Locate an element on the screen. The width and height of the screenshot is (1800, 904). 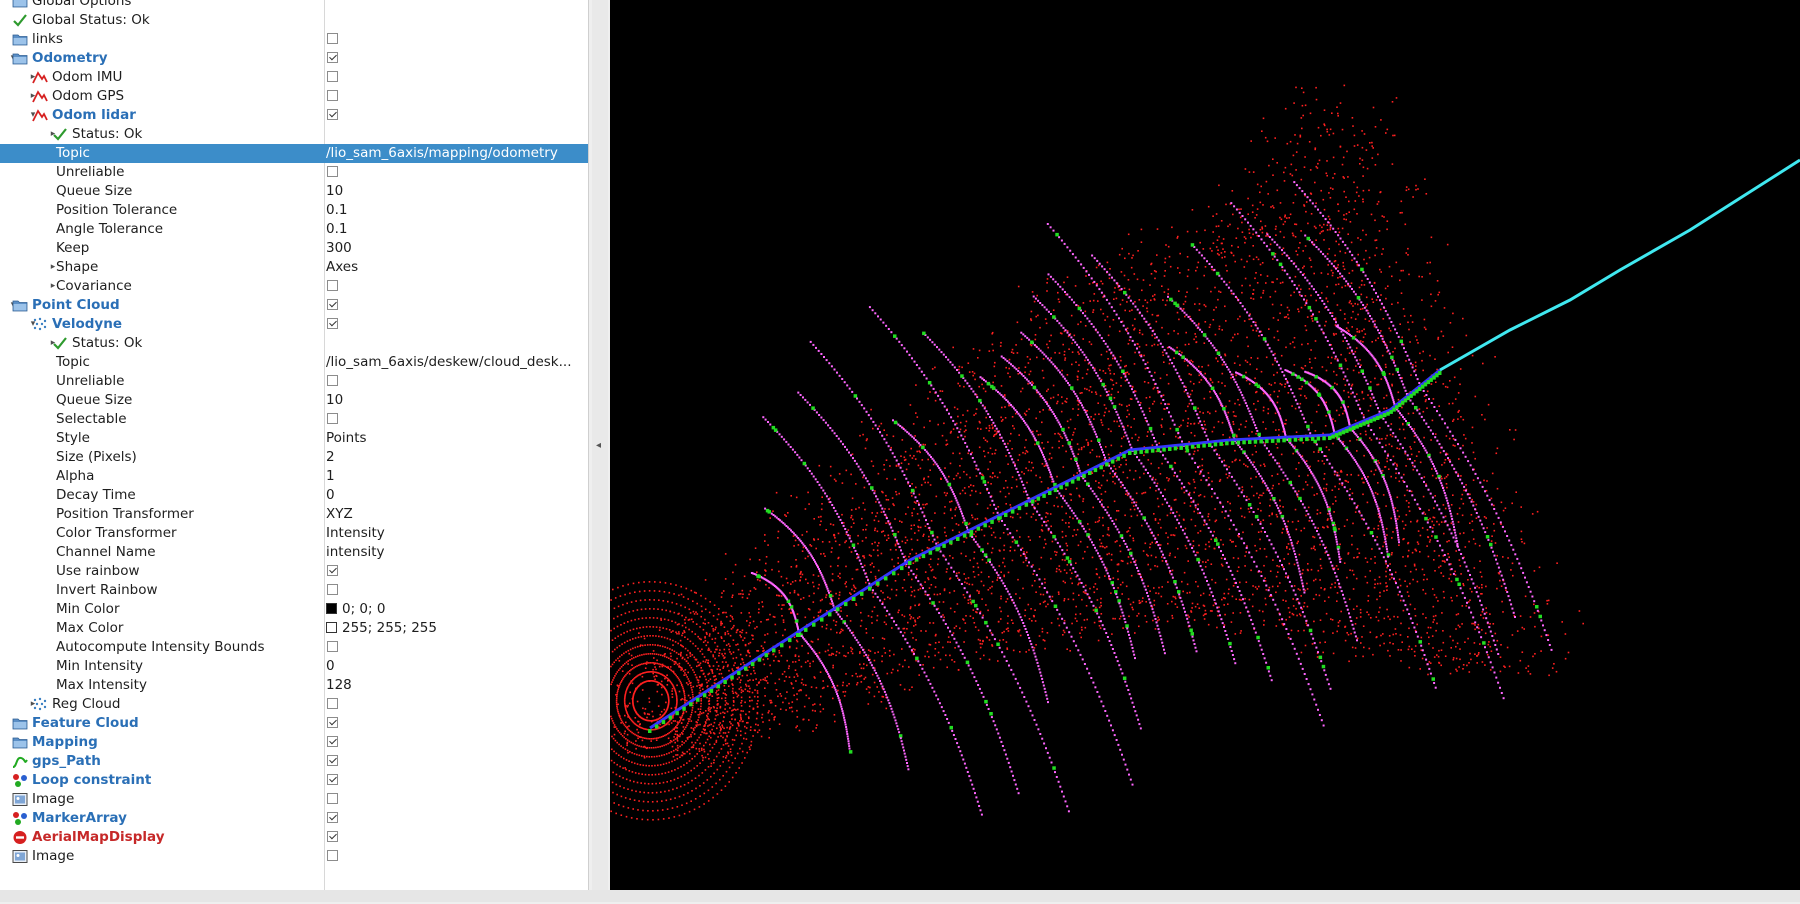
tree-row: ▾Odom lidar is located at coordinates (294, 115).